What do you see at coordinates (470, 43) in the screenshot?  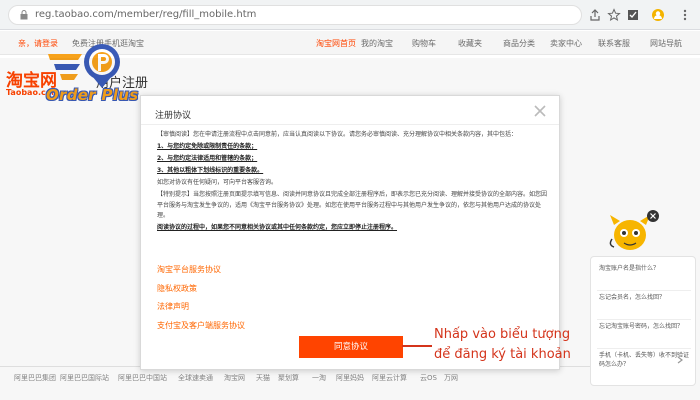 I see `nav-favorites: 收藏夹` at bounding box center [470, 43].